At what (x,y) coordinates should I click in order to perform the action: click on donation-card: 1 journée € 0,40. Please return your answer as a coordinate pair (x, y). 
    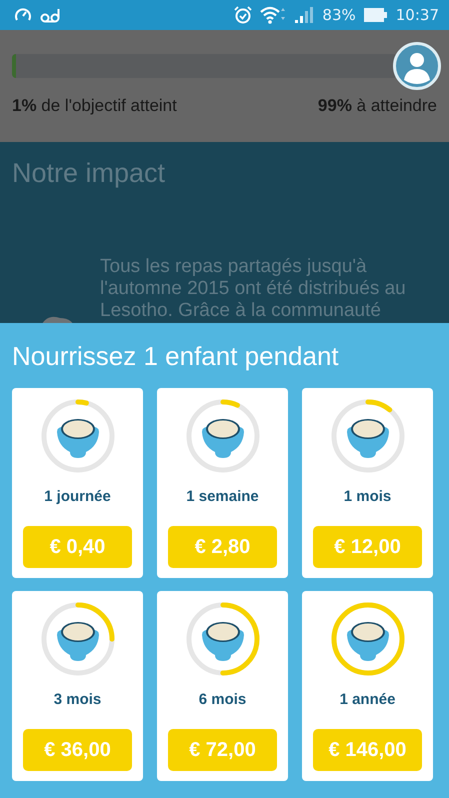
    Looking at the image, I should click on (77, 483).